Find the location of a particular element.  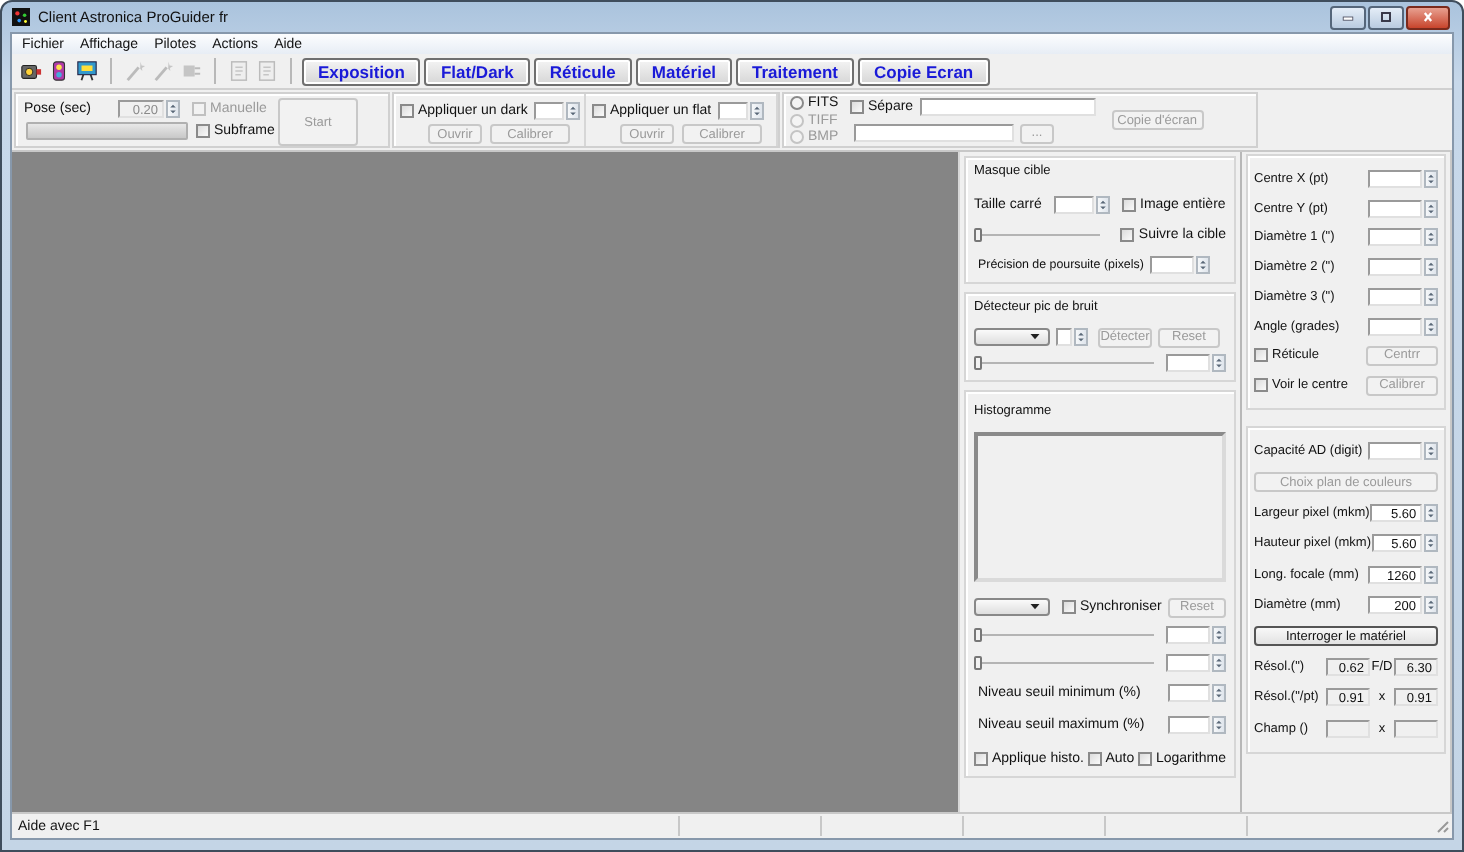

maximize-button is located at coordinates (1386, 17).